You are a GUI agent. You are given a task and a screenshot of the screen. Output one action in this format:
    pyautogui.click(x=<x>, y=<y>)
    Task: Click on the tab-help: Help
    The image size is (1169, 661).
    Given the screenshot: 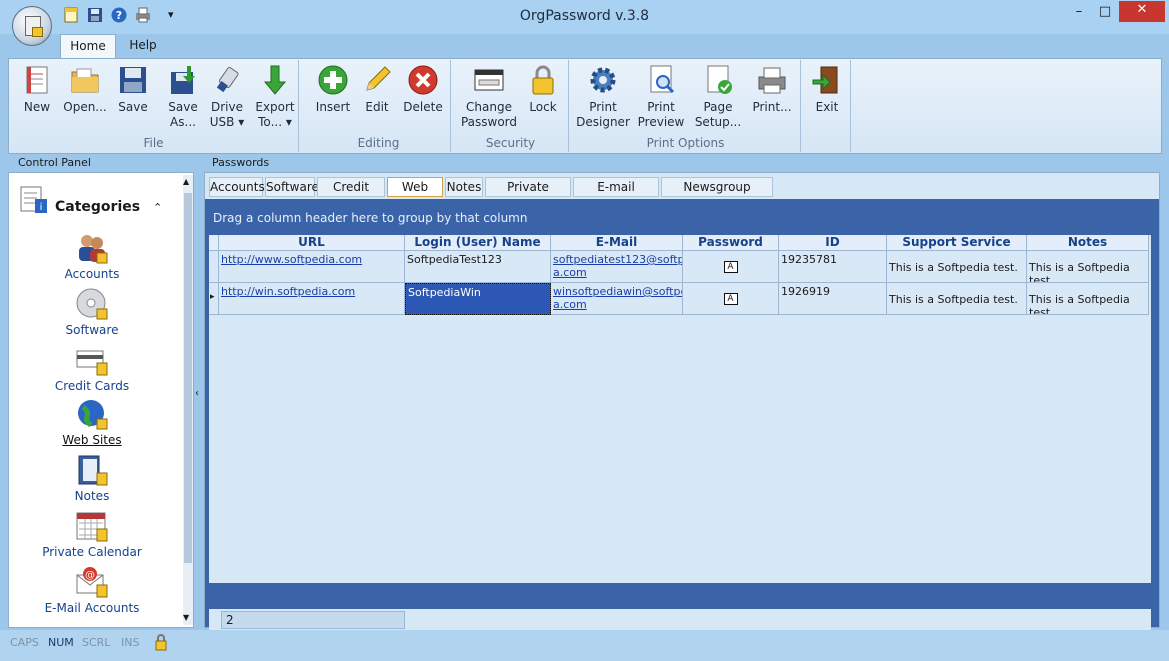 What is the action you would take?
    pyautogui.click(x=143, y=46)
    